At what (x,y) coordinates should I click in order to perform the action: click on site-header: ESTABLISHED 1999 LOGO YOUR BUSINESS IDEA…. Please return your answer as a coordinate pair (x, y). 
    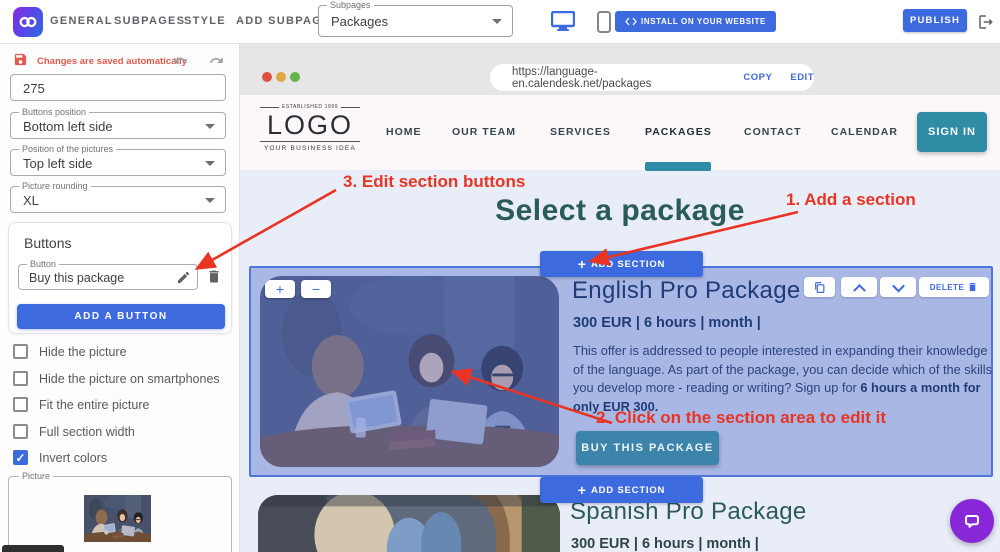
    Looking at the image, I should click on (620, 133).